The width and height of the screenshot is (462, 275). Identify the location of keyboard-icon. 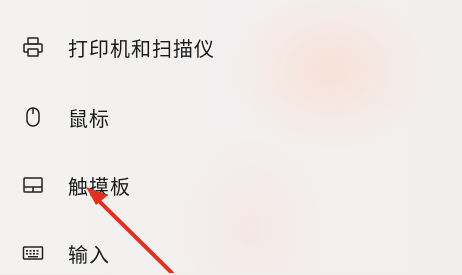
(33, 253).